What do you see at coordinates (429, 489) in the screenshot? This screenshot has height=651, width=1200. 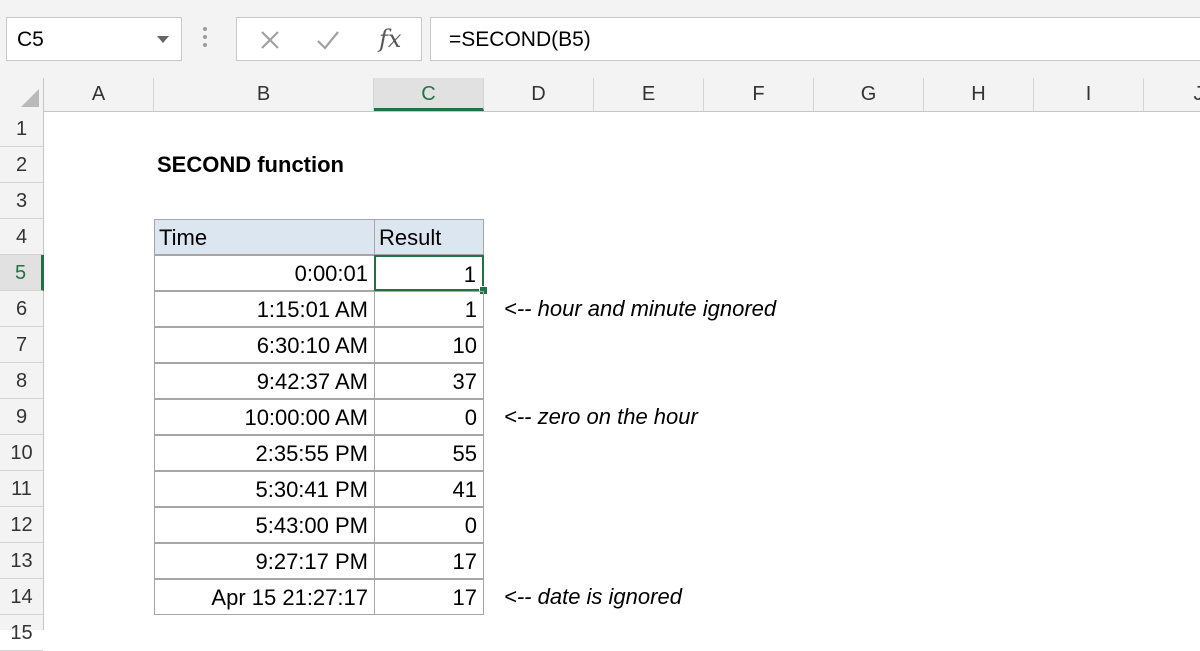 I see `result-cell: 41` at bounding box center [429, 489].